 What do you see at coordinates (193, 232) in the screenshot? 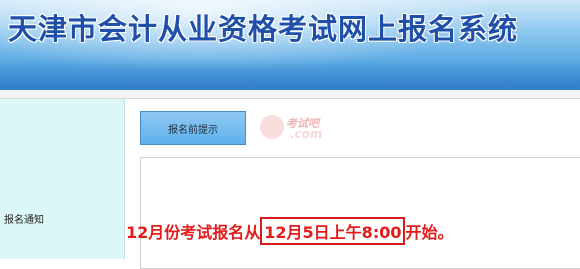
I see `notice-prefix: 12月份考试报名从` at bounding box center [193, 232].